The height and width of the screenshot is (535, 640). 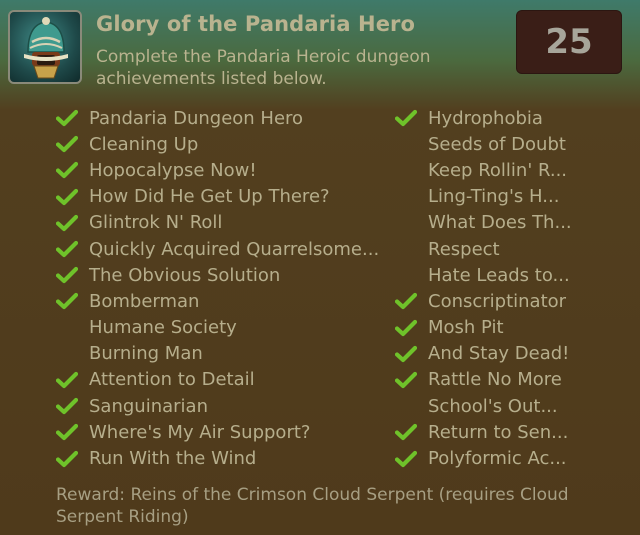 I want to click on criteria-item: Run With the Wind, so click(x=221, y=458).